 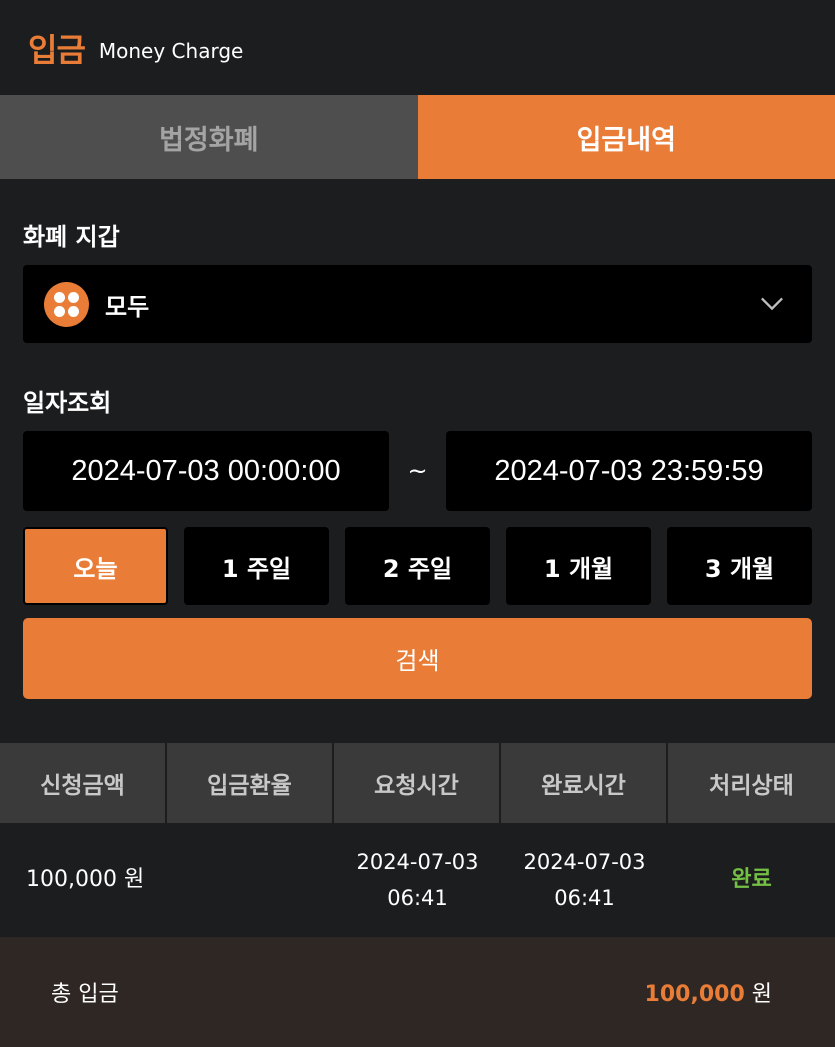 I want to click on page-title: 입금, so click(x=57, y=49).